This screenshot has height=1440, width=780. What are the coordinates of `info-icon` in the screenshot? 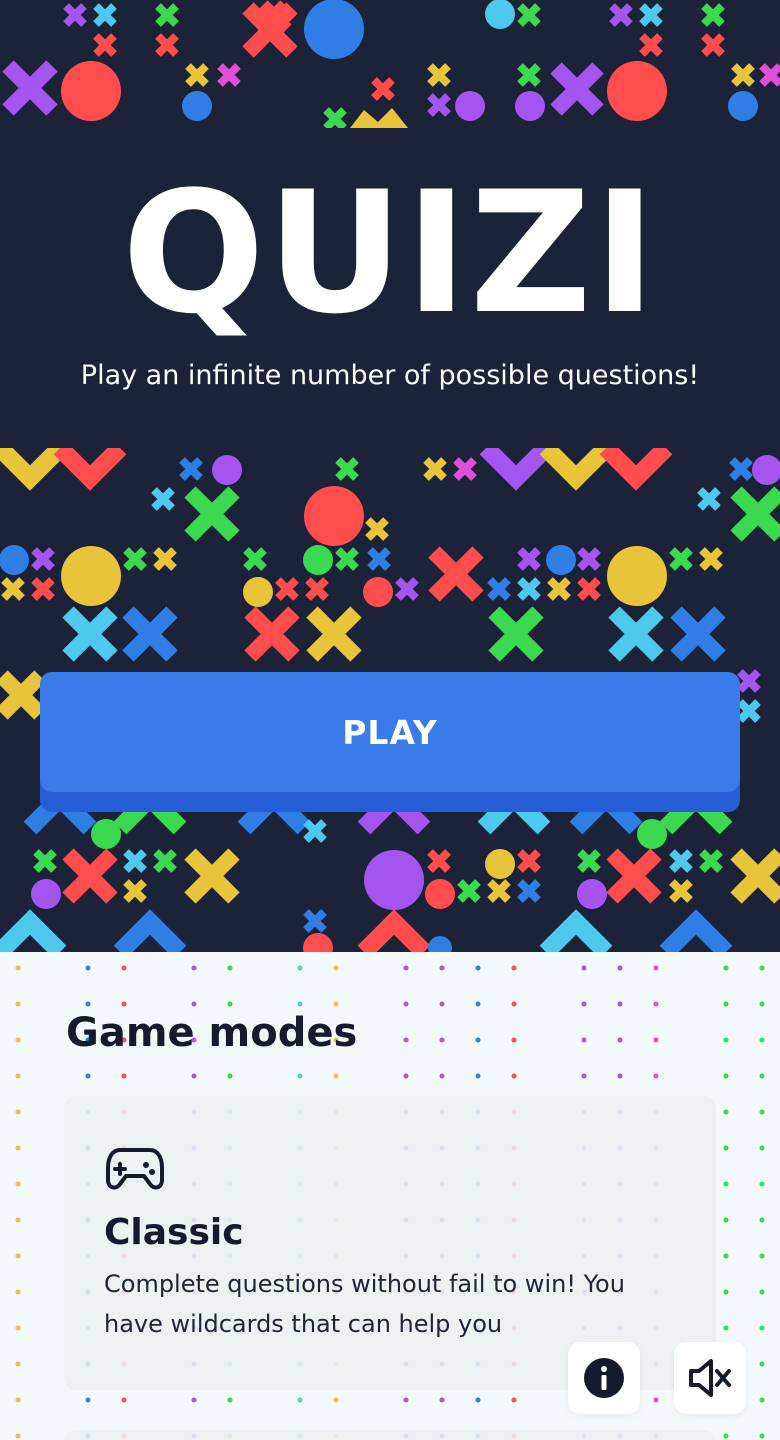 It's located at (604, 1378).